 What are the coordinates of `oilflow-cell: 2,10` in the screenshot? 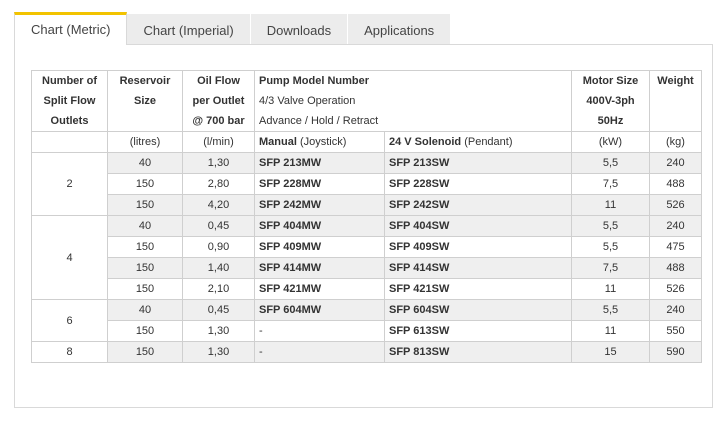 It's located at (218, 289).